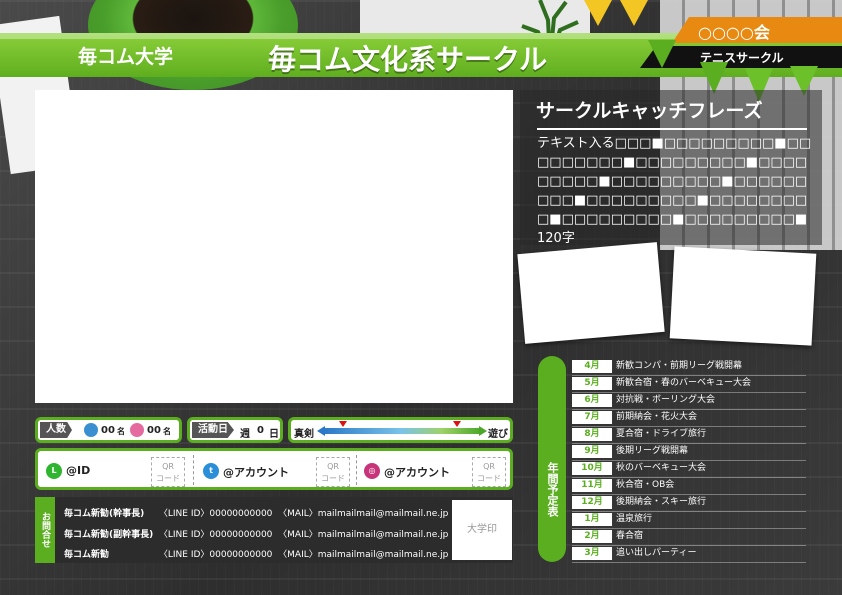 The height and width of the screenshot is (595, 842). What do you see at coordinates (684, 383) in the screenshot?
I see `schedule-event: 新歓合宿・春のバーベキュー大会` at bounding box center [684, 383].